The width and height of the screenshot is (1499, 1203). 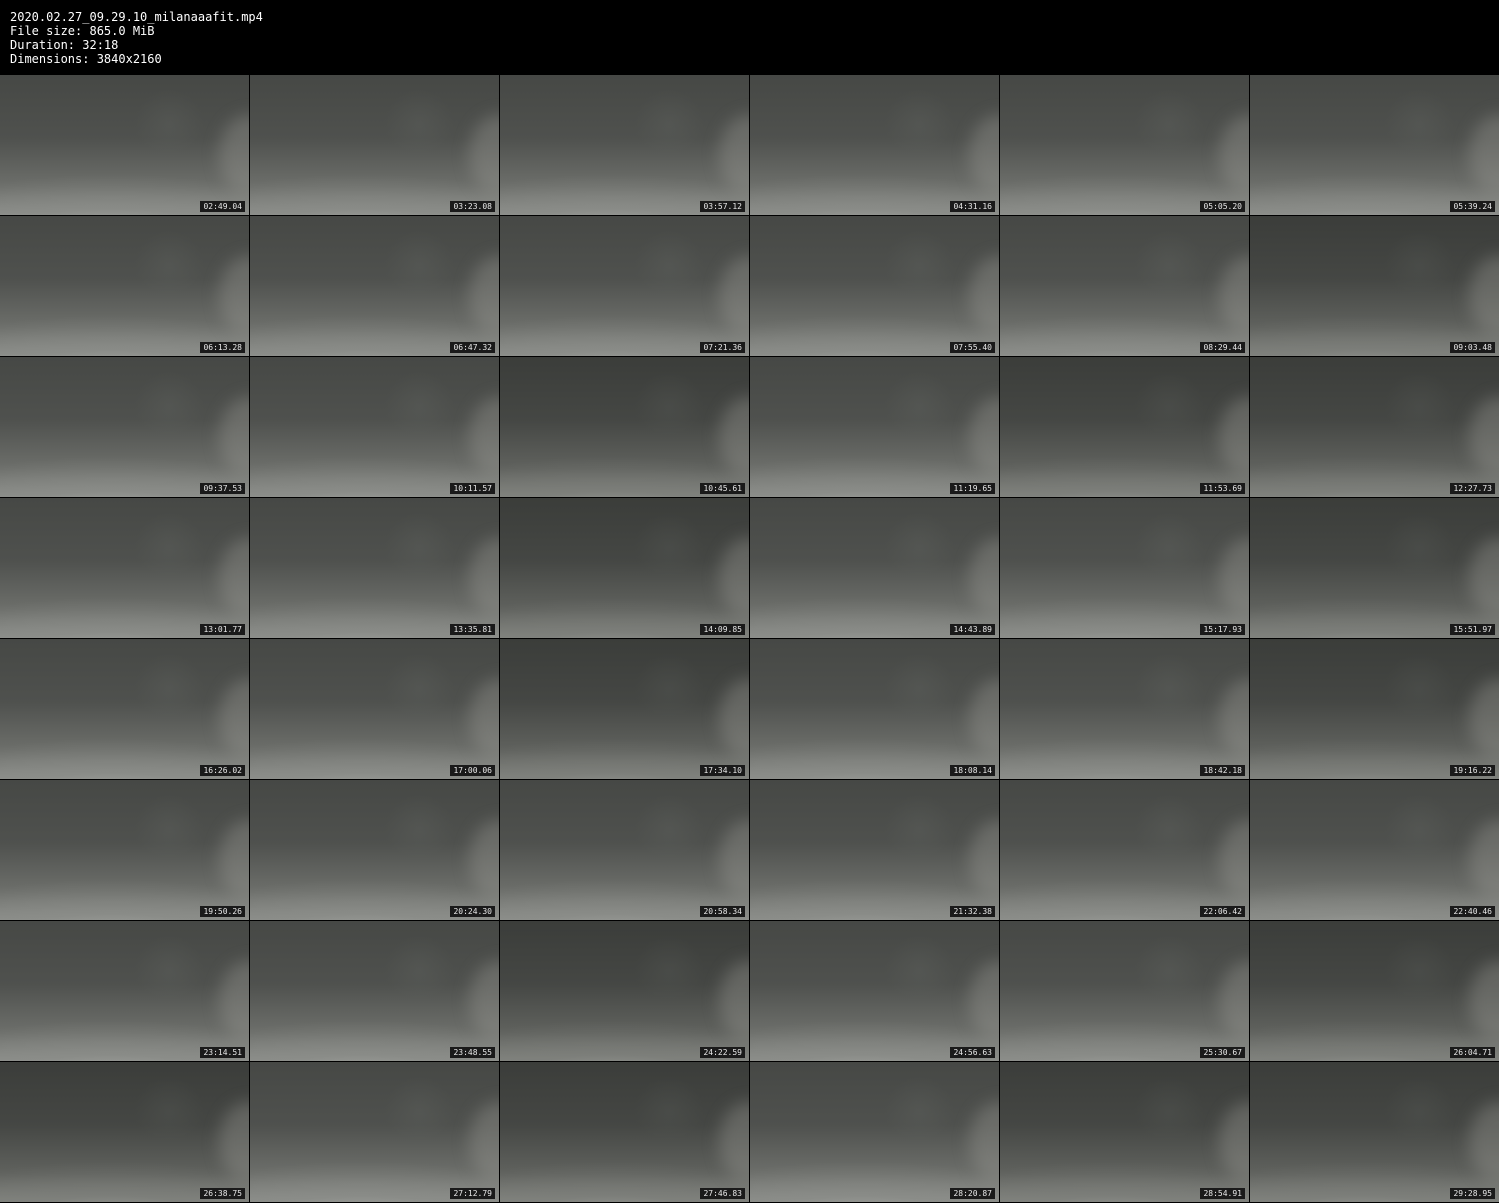 What do you see at coordinates (1222, 347) in the screenshot?
I see `thumbnail-timestamp: 08:29.44` at bounding box center [1222, 347].